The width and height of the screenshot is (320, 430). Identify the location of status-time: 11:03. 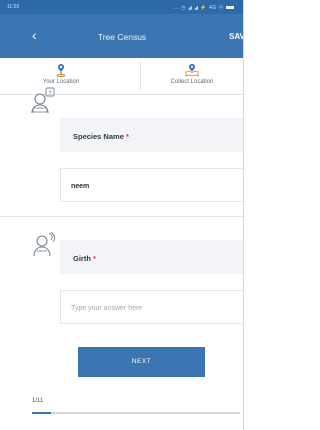
(13, 7).